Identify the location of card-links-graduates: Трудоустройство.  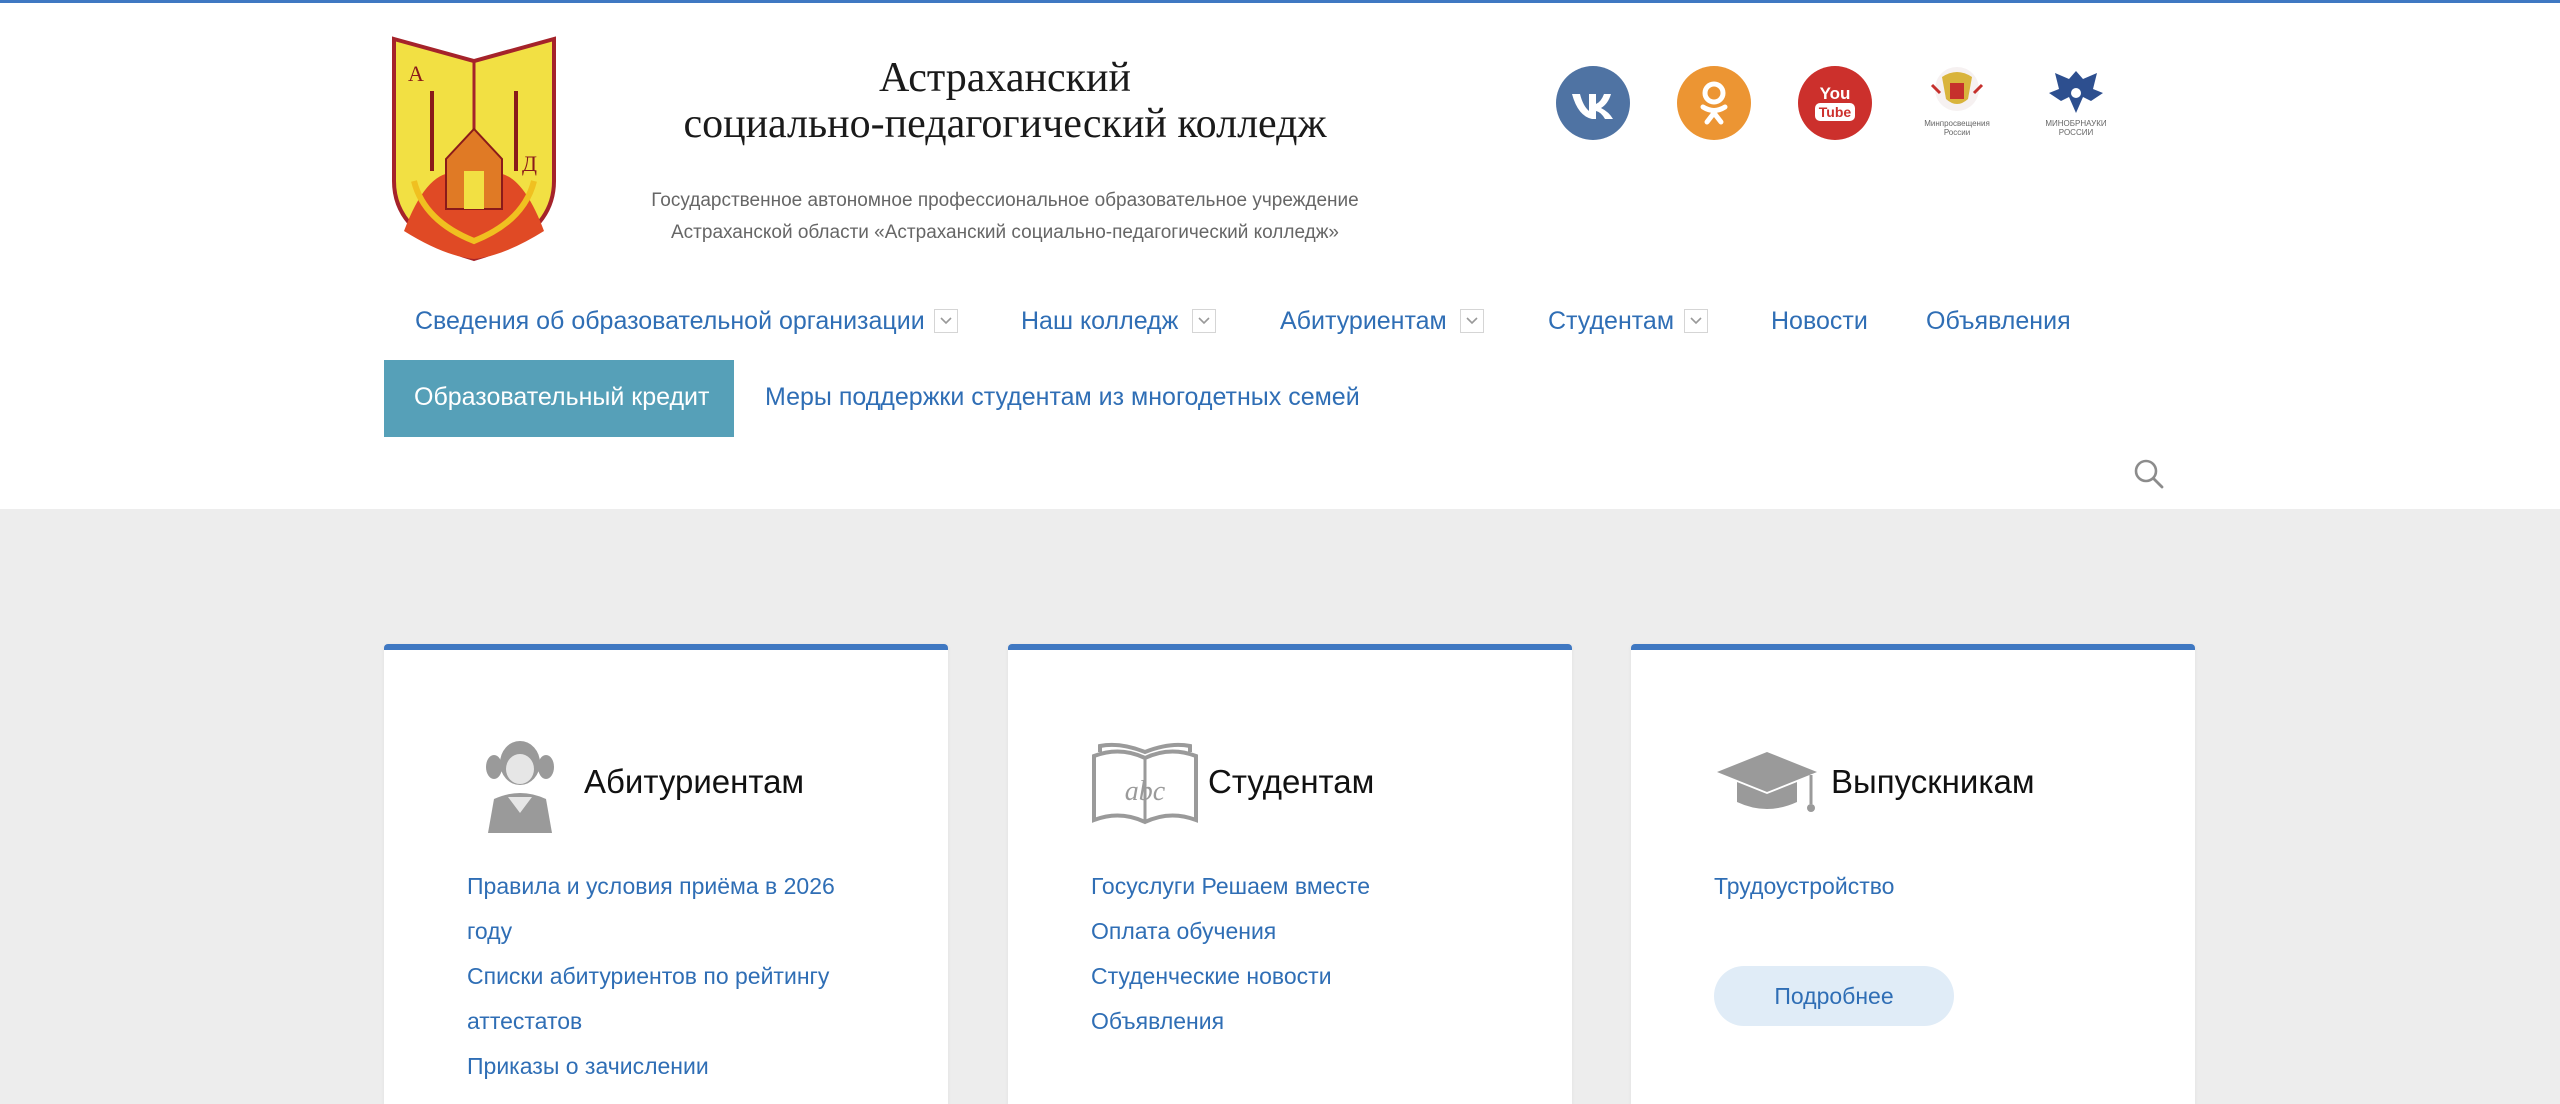
(1924, 886).